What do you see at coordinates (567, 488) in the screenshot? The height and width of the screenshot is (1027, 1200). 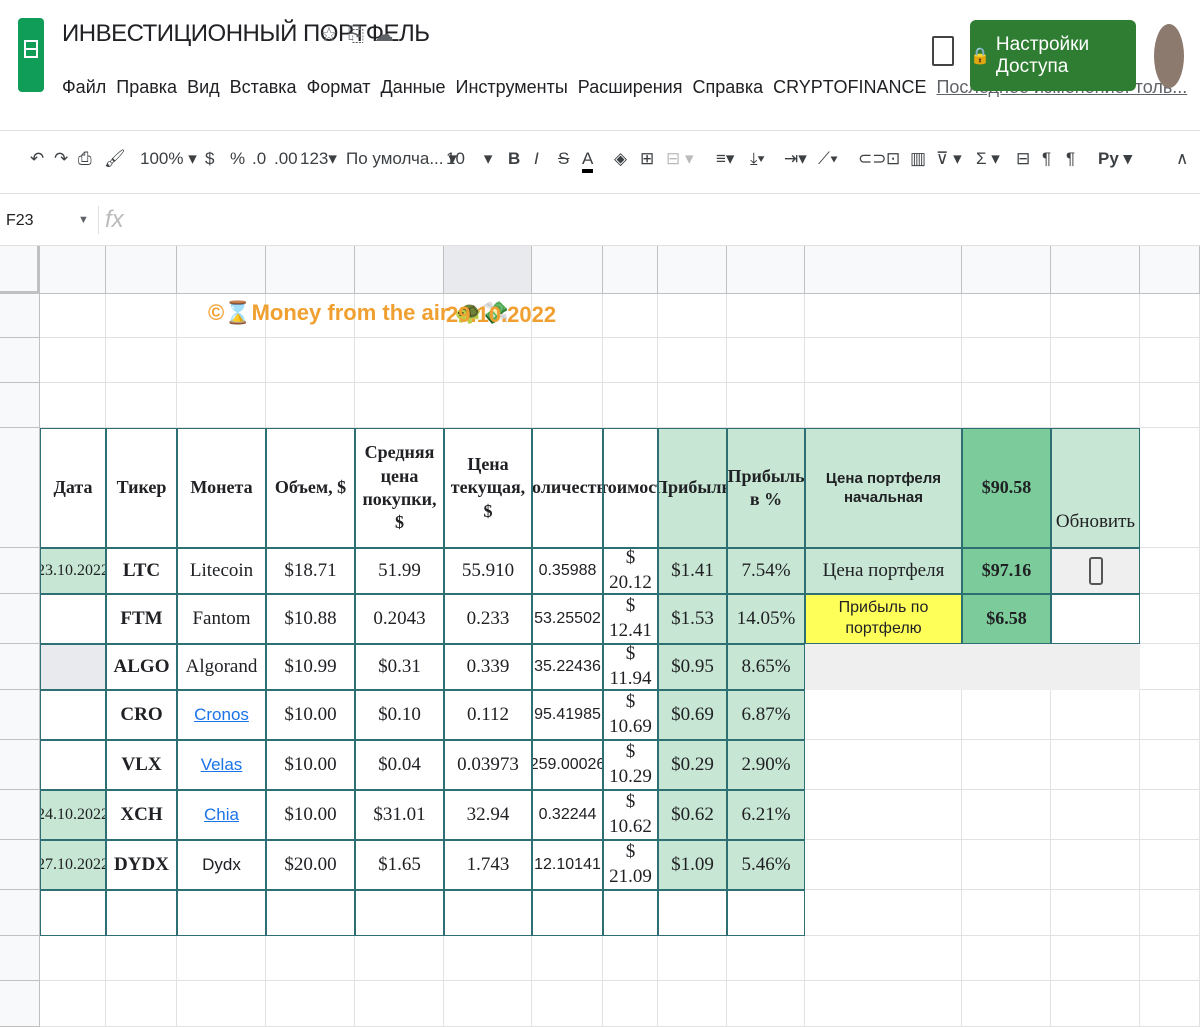 I see `table-header-cell: Количество` at bounding box center [567, 488].